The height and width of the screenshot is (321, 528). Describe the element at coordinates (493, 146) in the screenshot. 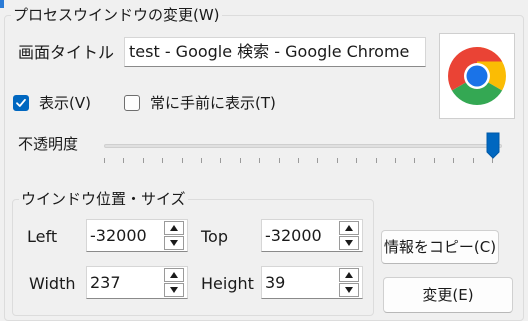

I see `opacity-slider-thumb` at that location.